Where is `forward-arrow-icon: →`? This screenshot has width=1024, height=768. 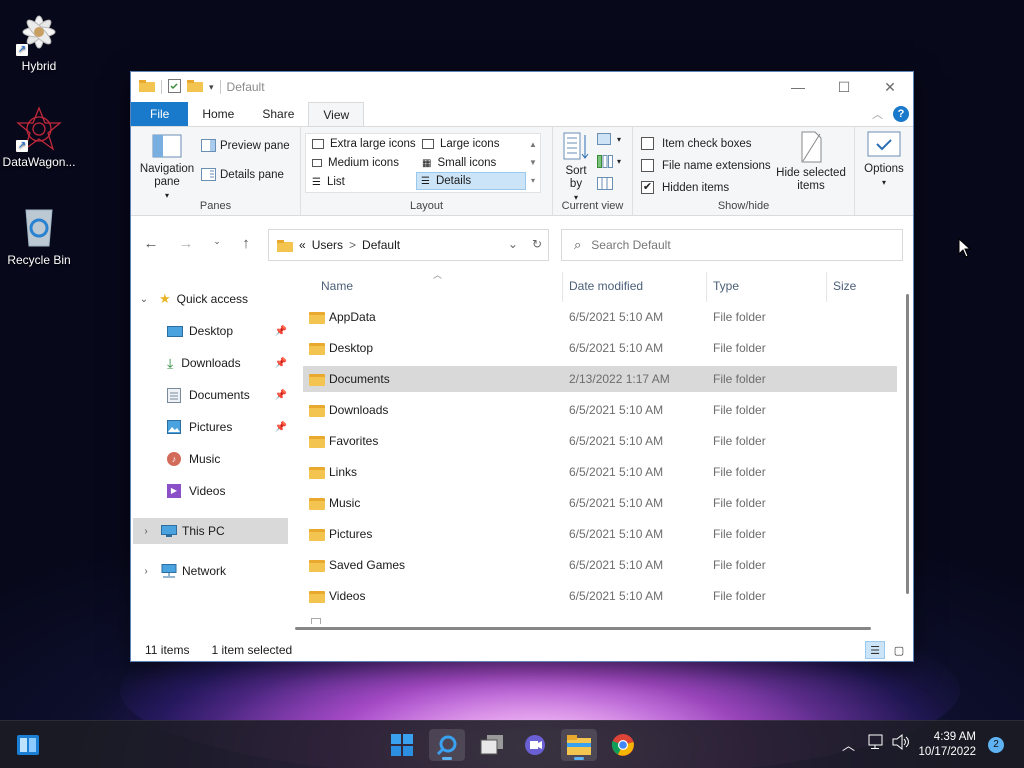
forward-arrow-icon: → is located at coordinates (186, 243).